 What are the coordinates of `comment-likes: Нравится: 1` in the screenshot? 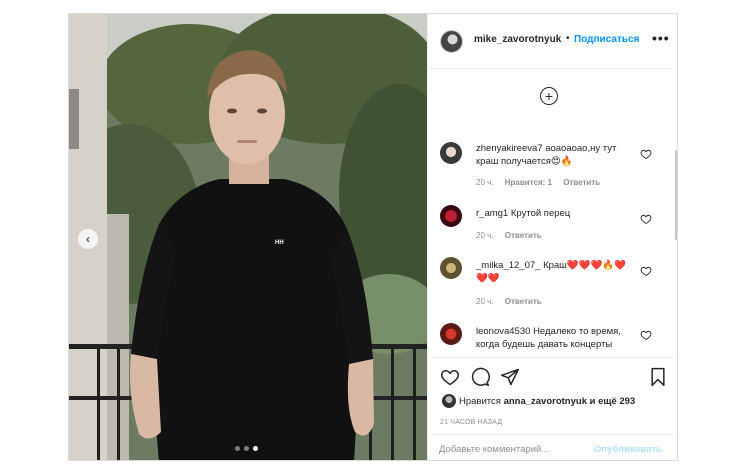 It's located at (528, 182).